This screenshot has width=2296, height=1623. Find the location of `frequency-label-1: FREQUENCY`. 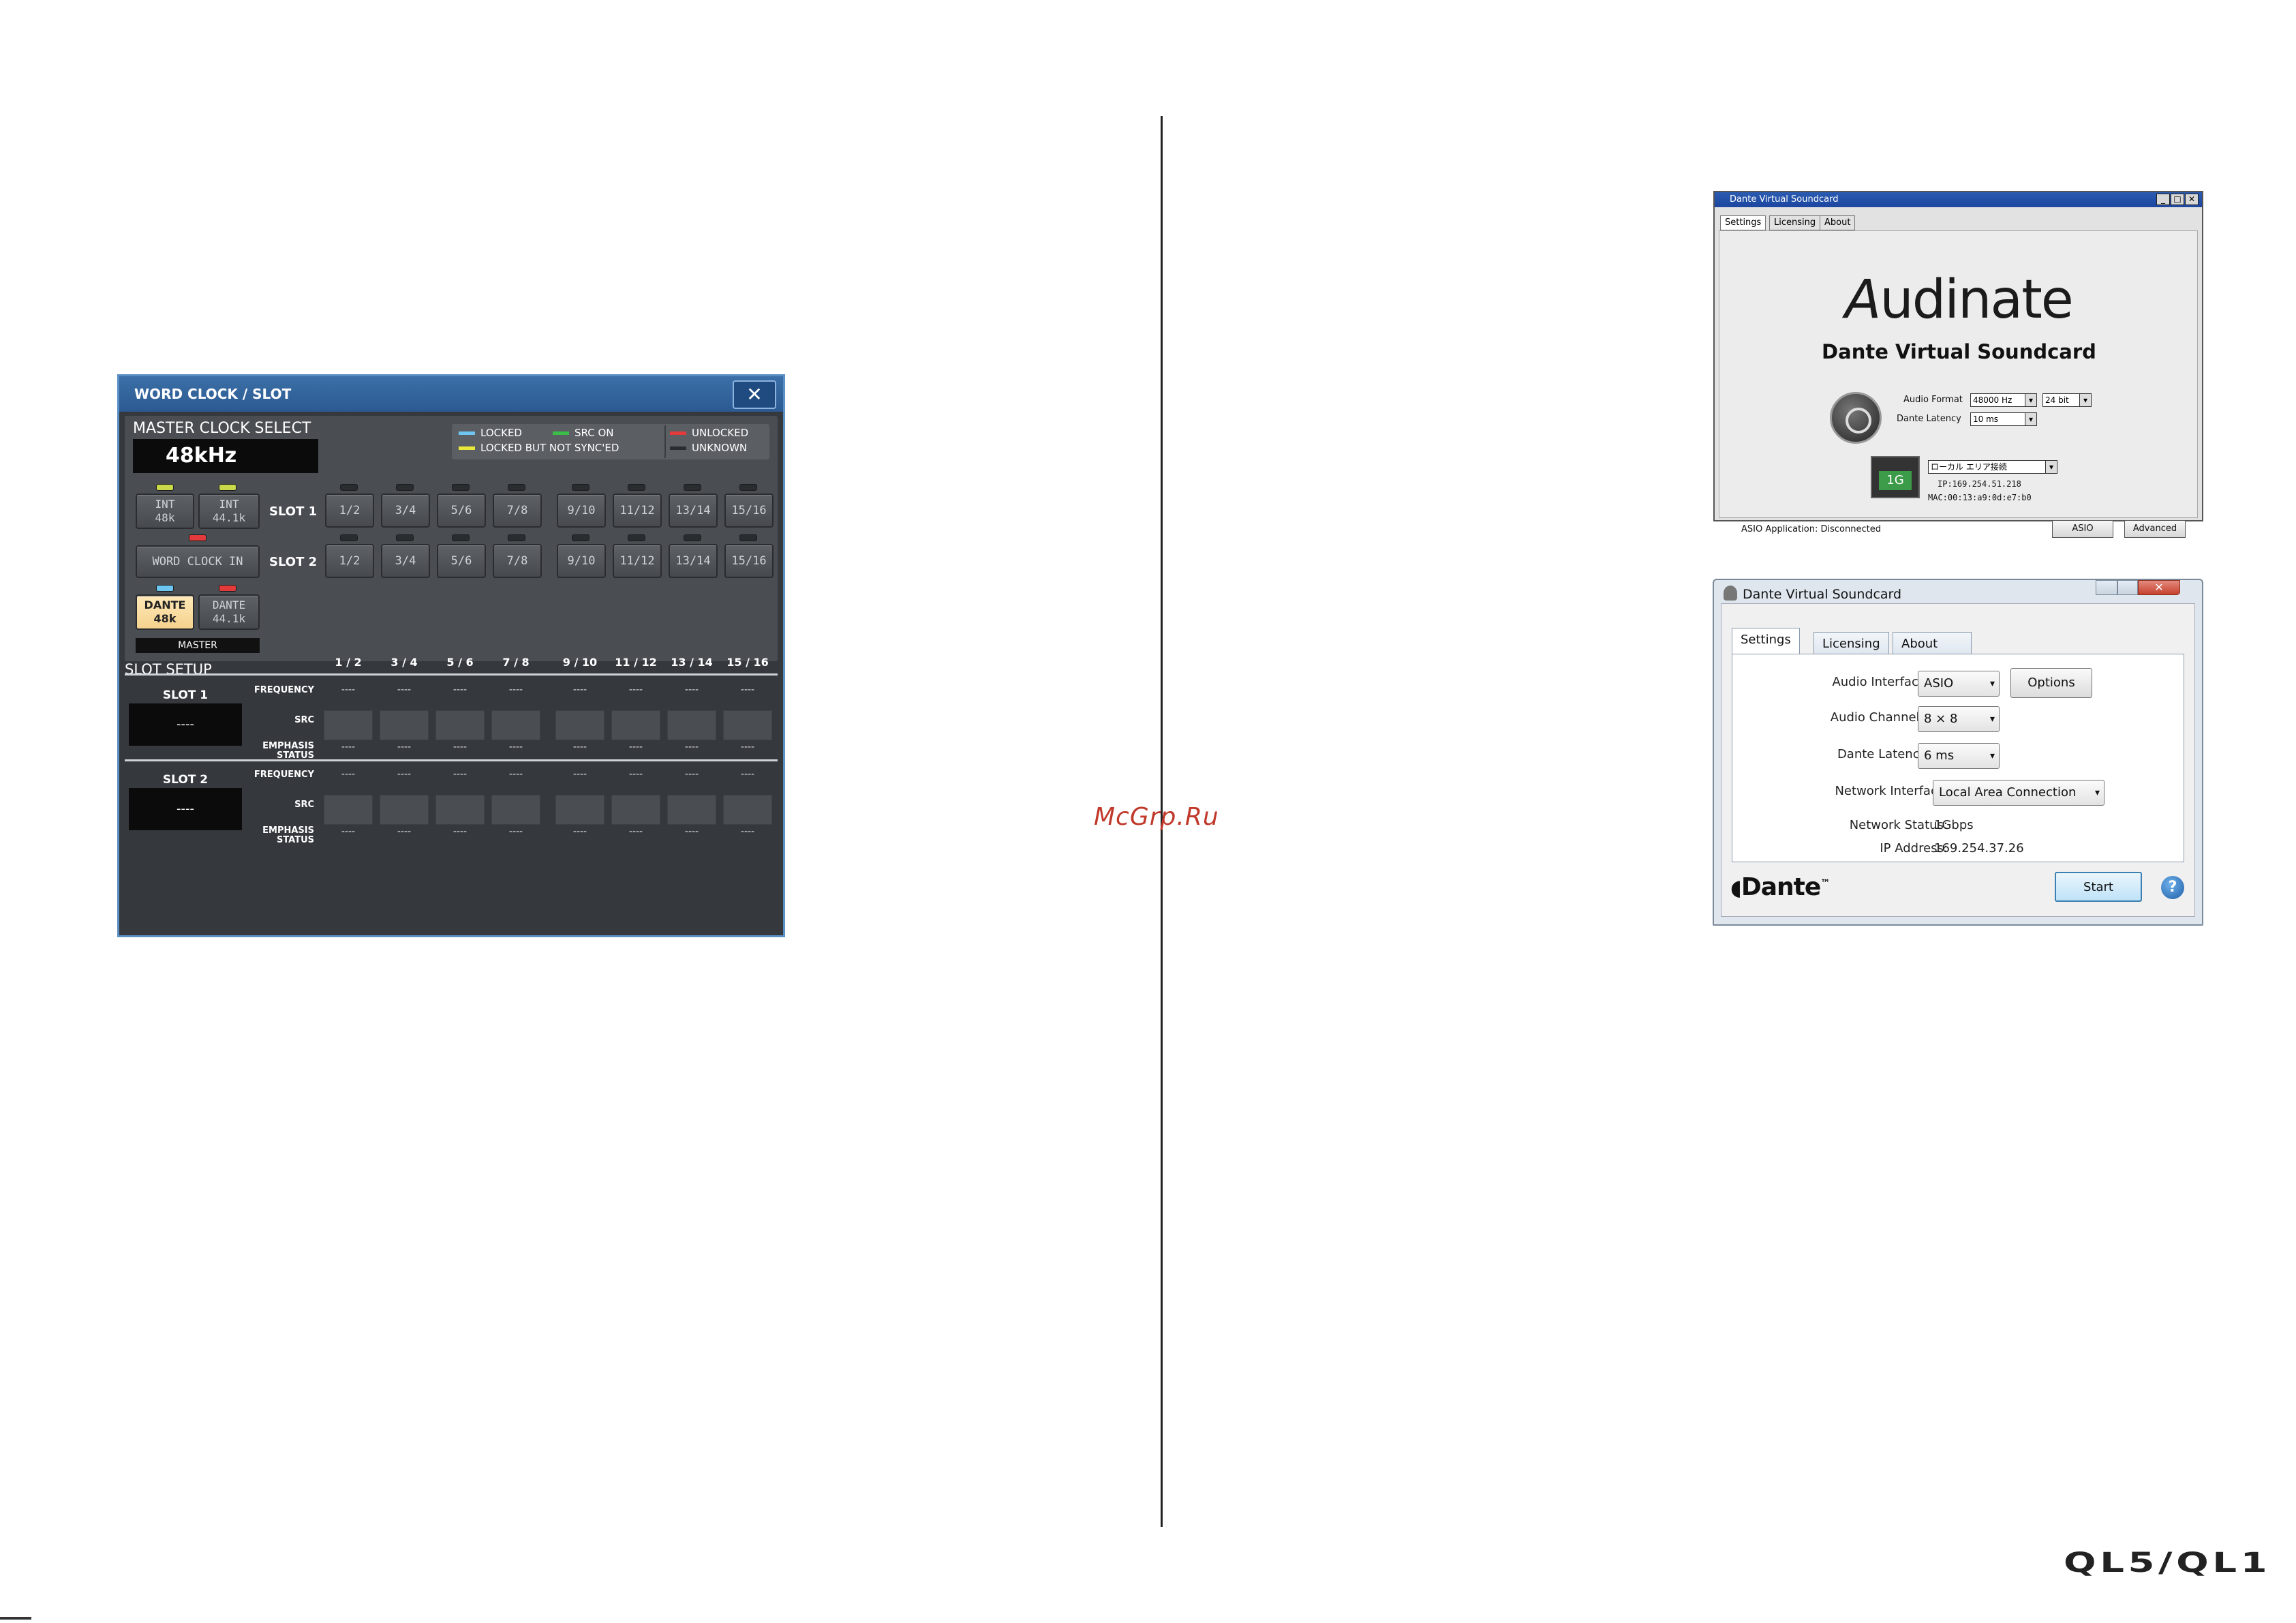

frequency-label-1: FREQUENCY is located at coordinates (284, 690).